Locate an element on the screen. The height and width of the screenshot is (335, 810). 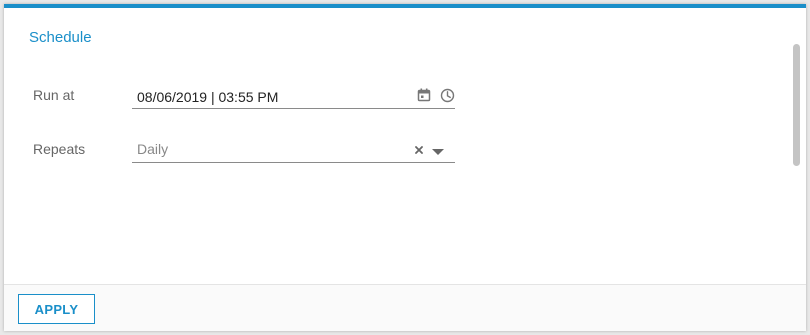
vertical-scrollbar is located at coordinates (796, 162).